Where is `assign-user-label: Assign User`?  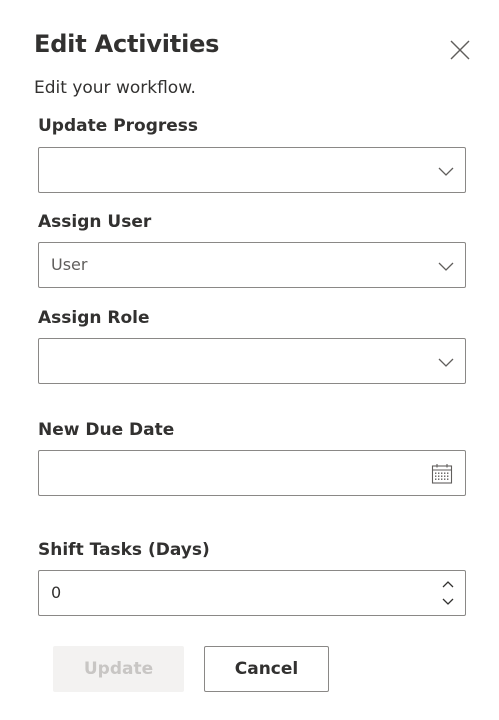 assign-user-label: Assign User is located at coordinates (95, 222).